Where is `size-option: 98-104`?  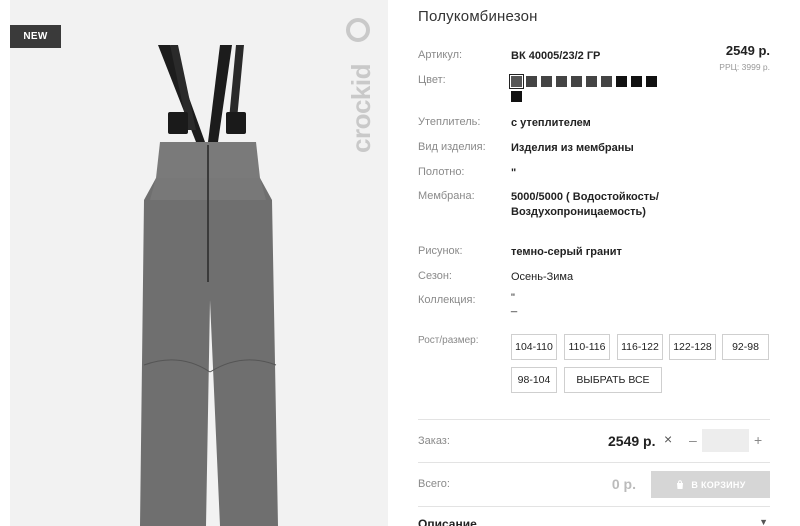
size-option: 98-104 is located at coordinates (534, 380).